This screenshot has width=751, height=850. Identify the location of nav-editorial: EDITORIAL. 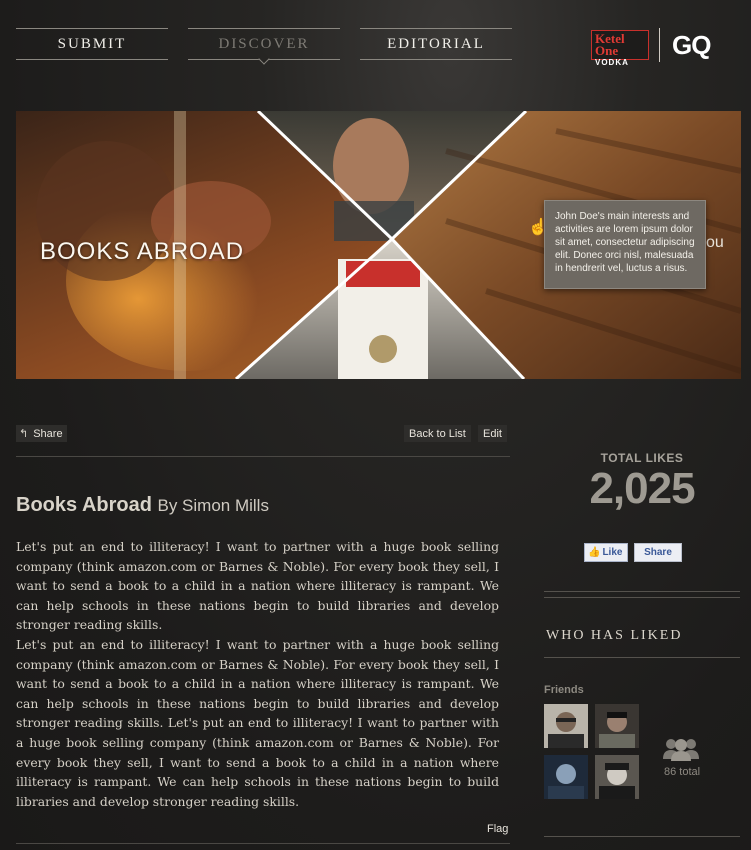
(436, 44).